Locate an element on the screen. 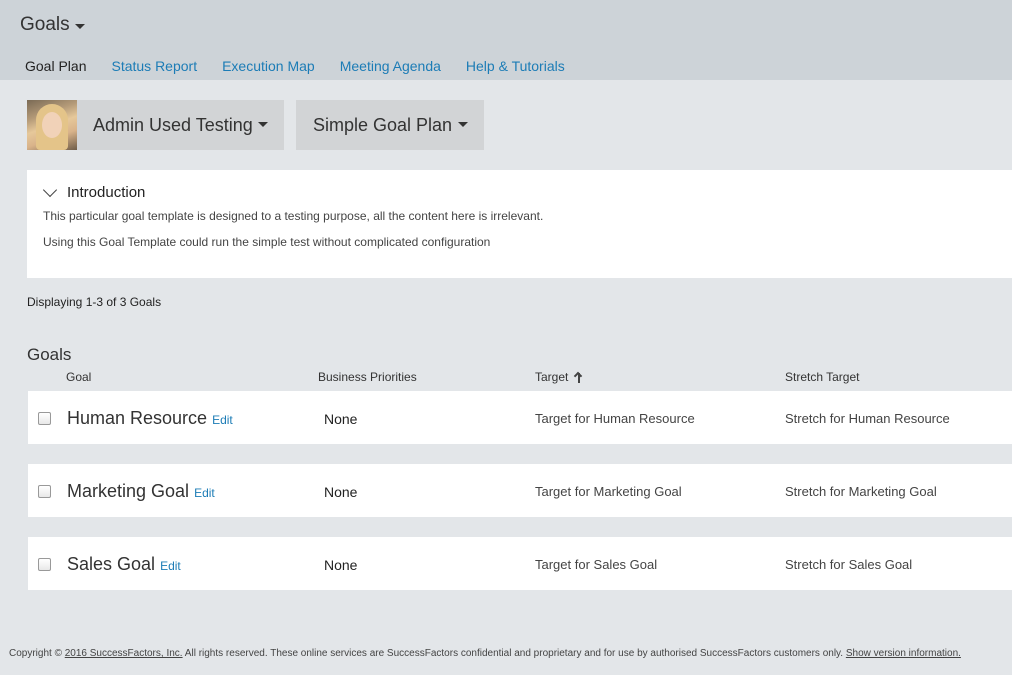 The width and height of the screenshot is (1012, 675). column-header-goal: Goal is located at coordinates (79, 377).